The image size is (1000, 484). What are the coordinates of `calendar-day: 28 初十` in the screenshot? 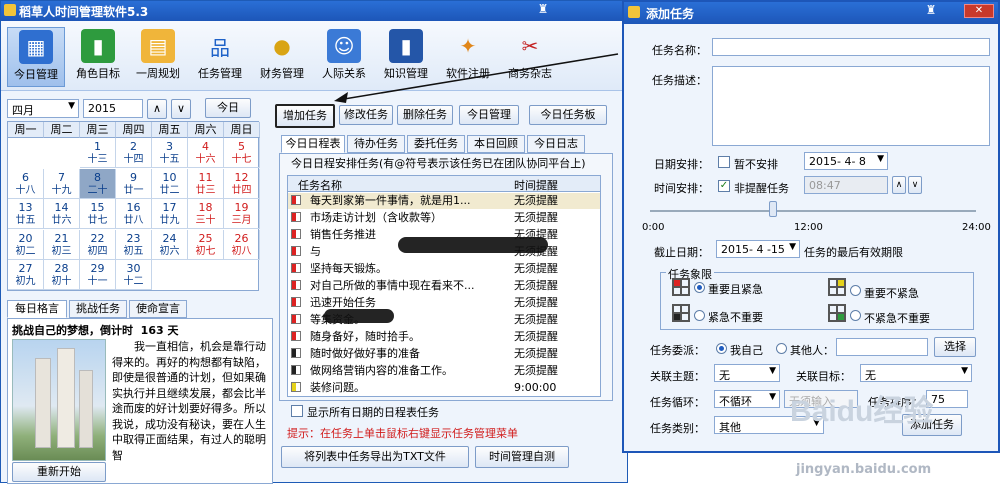 It's located at (62, 275).